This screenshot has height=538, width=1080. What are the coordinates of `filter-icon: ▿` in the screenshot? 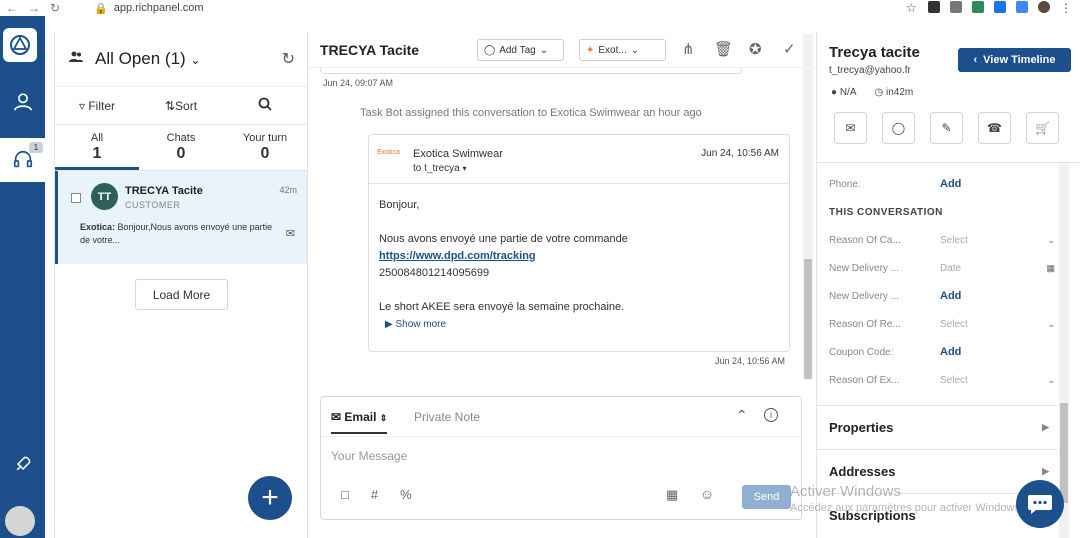 It's located at (81, 105).